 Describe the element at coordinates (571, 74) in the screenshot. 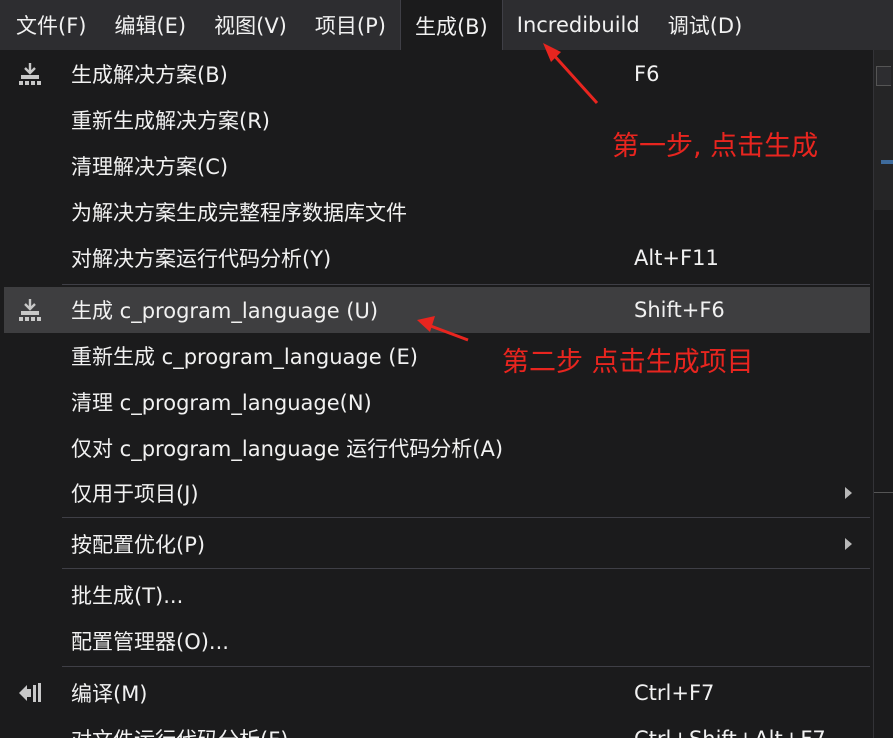

I see `arrow-step1` at that location.